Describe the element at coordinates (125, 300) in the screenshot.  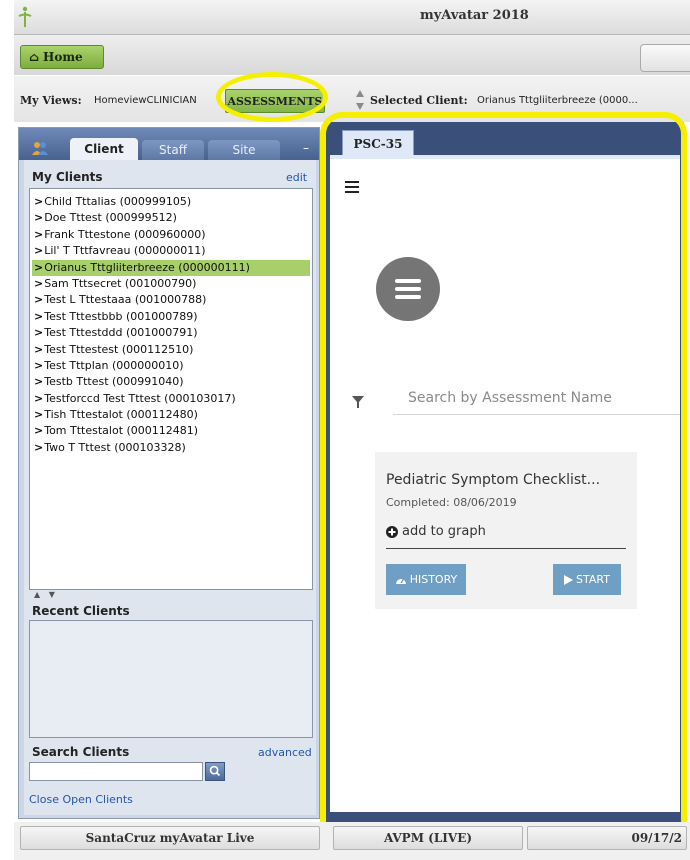
I see `client-name: Test L Tttestaaa (001000788)` at that location.